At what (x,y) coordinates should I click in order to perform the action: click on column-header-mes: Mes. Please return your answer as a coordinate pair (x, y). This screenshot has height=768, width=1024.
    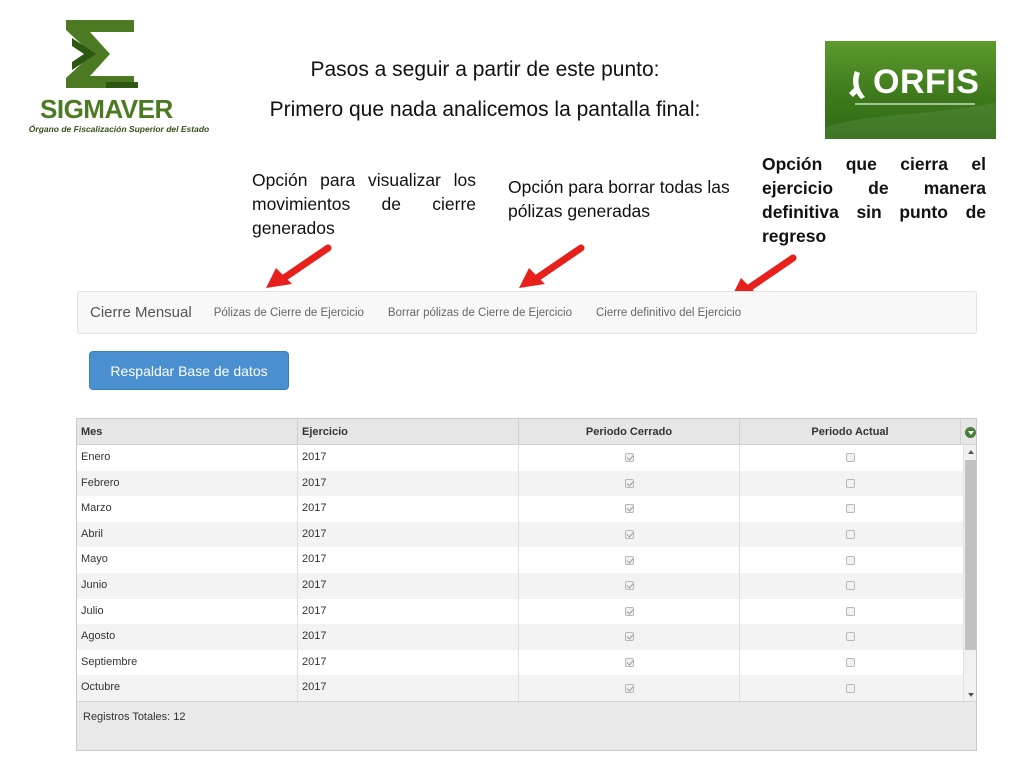
    Looking at the image, I should click on (187, 432).